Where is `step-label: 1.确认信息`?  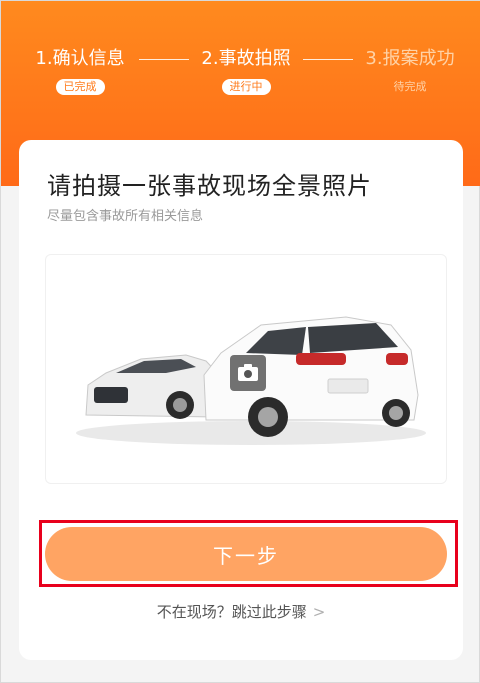 step-label: 1.确认信息 is located at coordinates (80, 58).